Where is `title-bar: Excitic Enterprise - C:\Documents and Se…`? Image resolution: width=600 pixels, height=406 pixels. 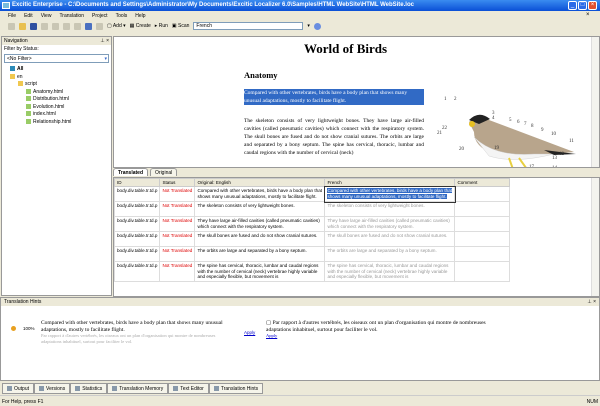 title-bar: Excitic Enterprise - C:\Documents and Se… is located at coordinates (300, 5).